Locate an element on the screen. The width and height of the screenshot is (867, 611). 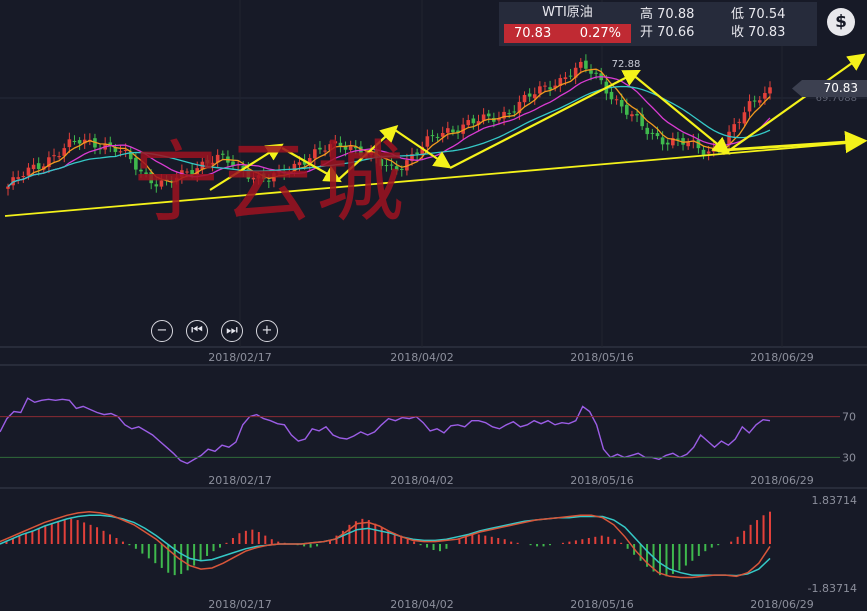
close-label: 收 is located at coordinates (738, 32).